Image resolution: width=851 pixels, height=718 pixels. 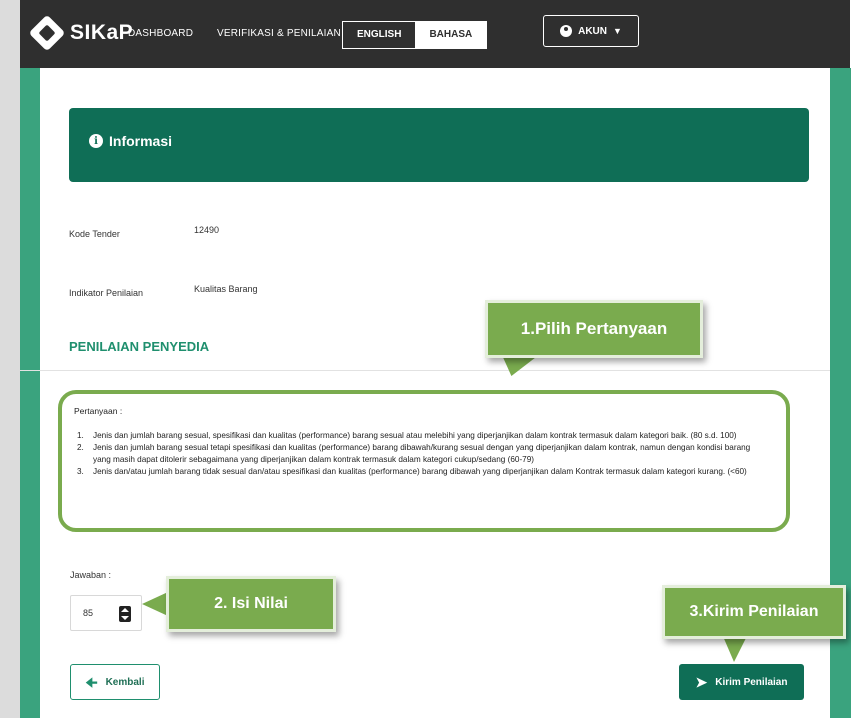 I want to click on question-number: 1., so click(x=80, y=435).